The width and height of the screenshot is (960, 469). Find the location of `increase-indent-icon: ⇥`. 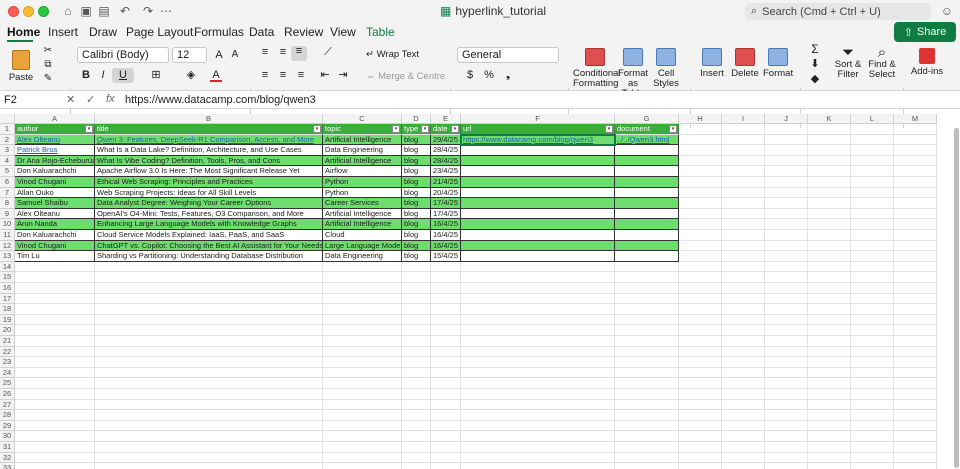

increase-indent-icon: ⇥ is located at coordinates (343, 75).